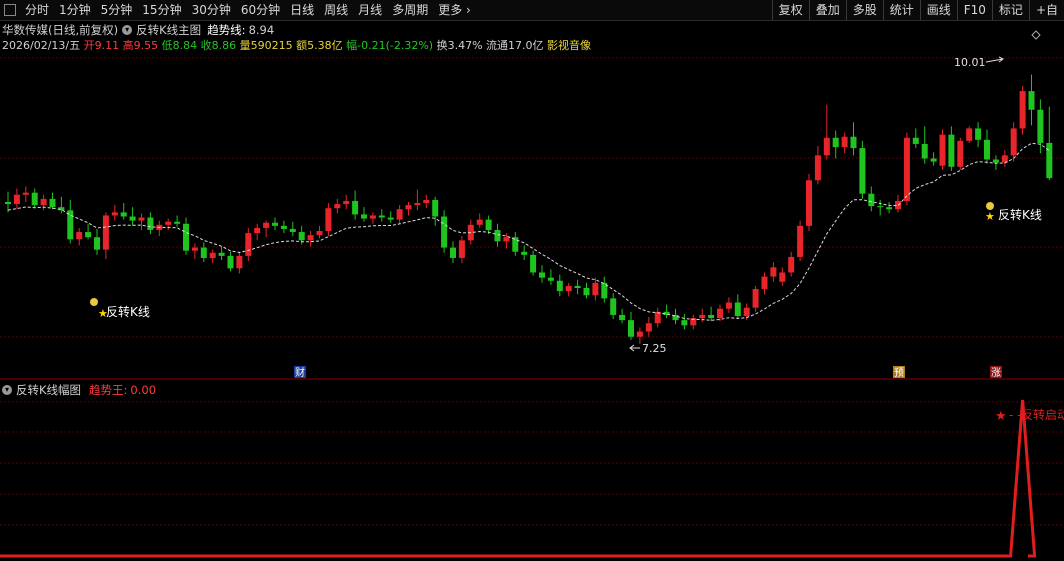  I want to click on signal-marker-2: ★ 反转K线, so click(1013, 212).